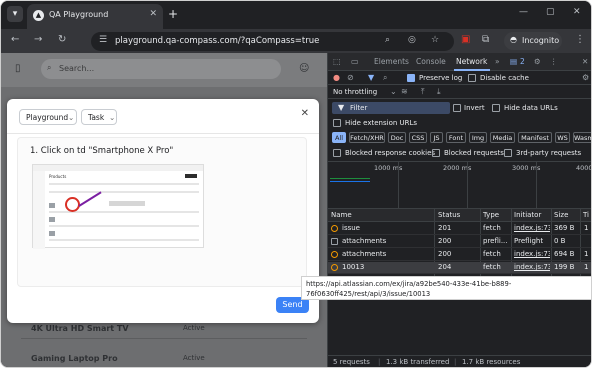 This screenshot has width=592, height=368. I want to click on table-row: issue 201 fetch index.js:735 369 B 1, so click(459, 229).